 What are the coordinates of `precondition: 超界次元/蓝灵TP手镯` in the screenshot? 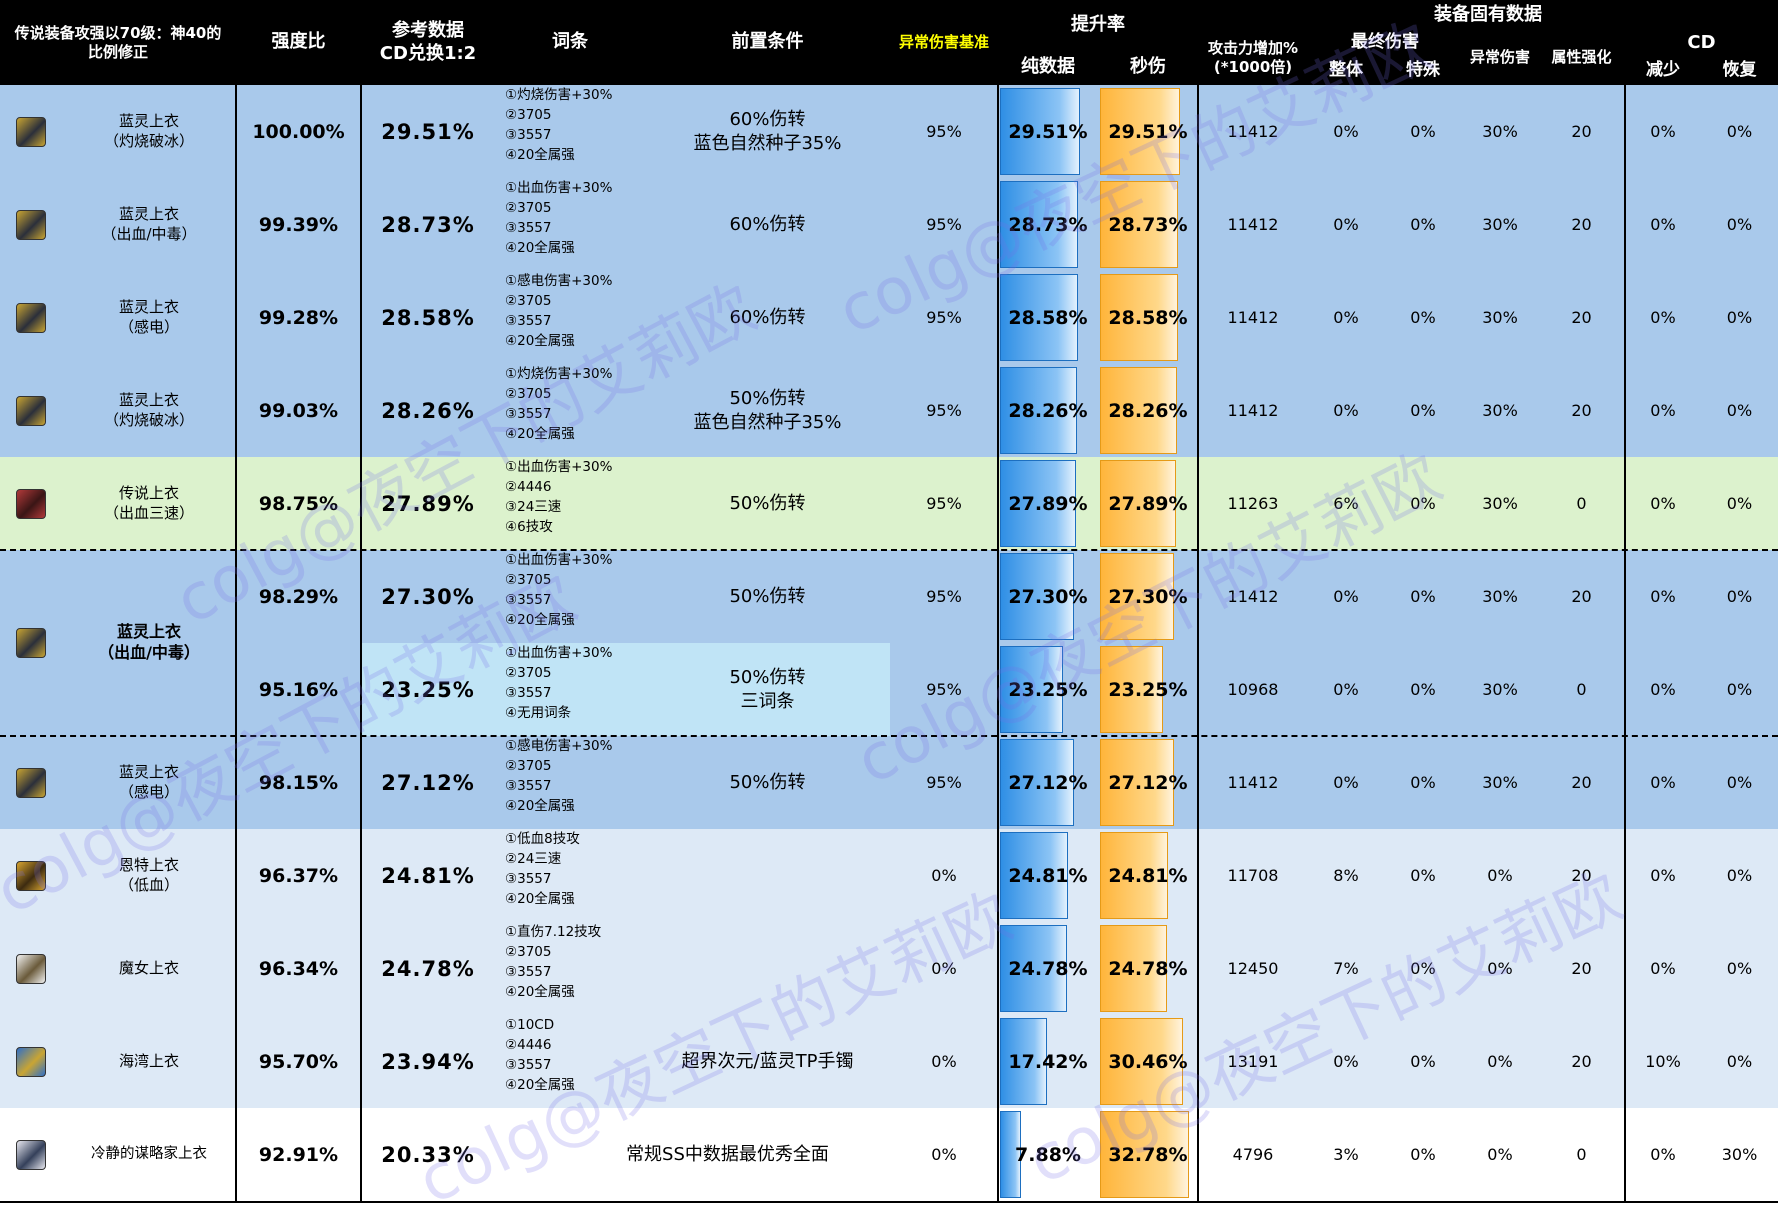 It's located at (767, 1061).